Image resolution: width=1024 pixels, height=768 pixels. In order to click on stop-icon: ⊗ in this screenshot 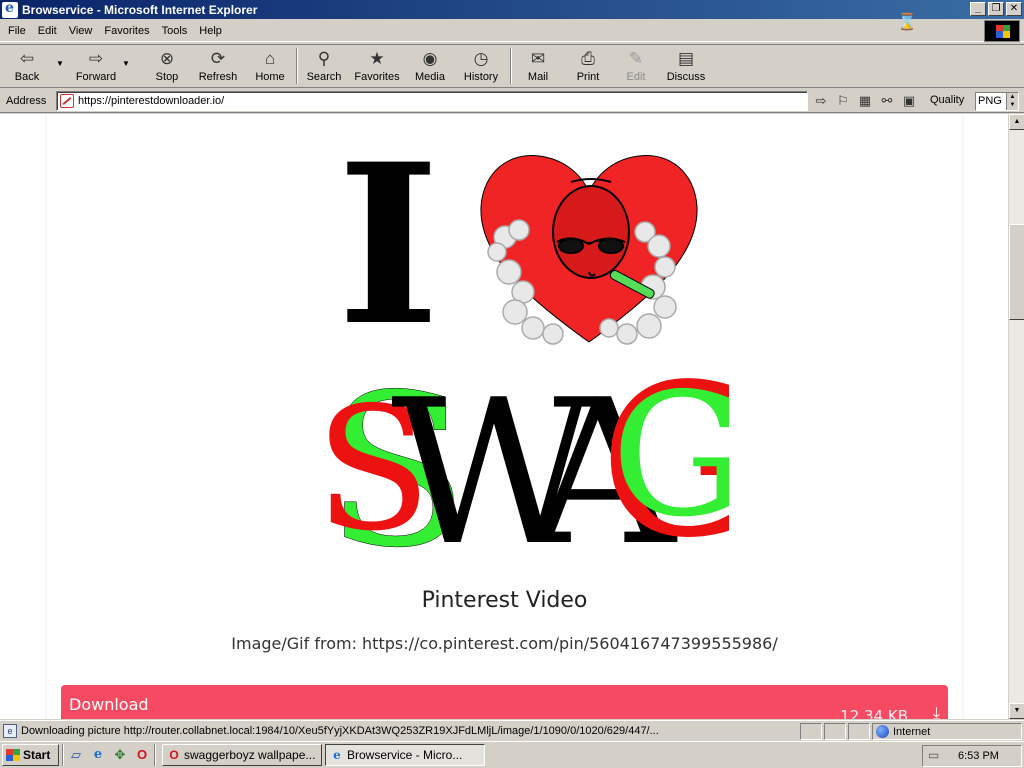, I will do `click(167, 58)`.